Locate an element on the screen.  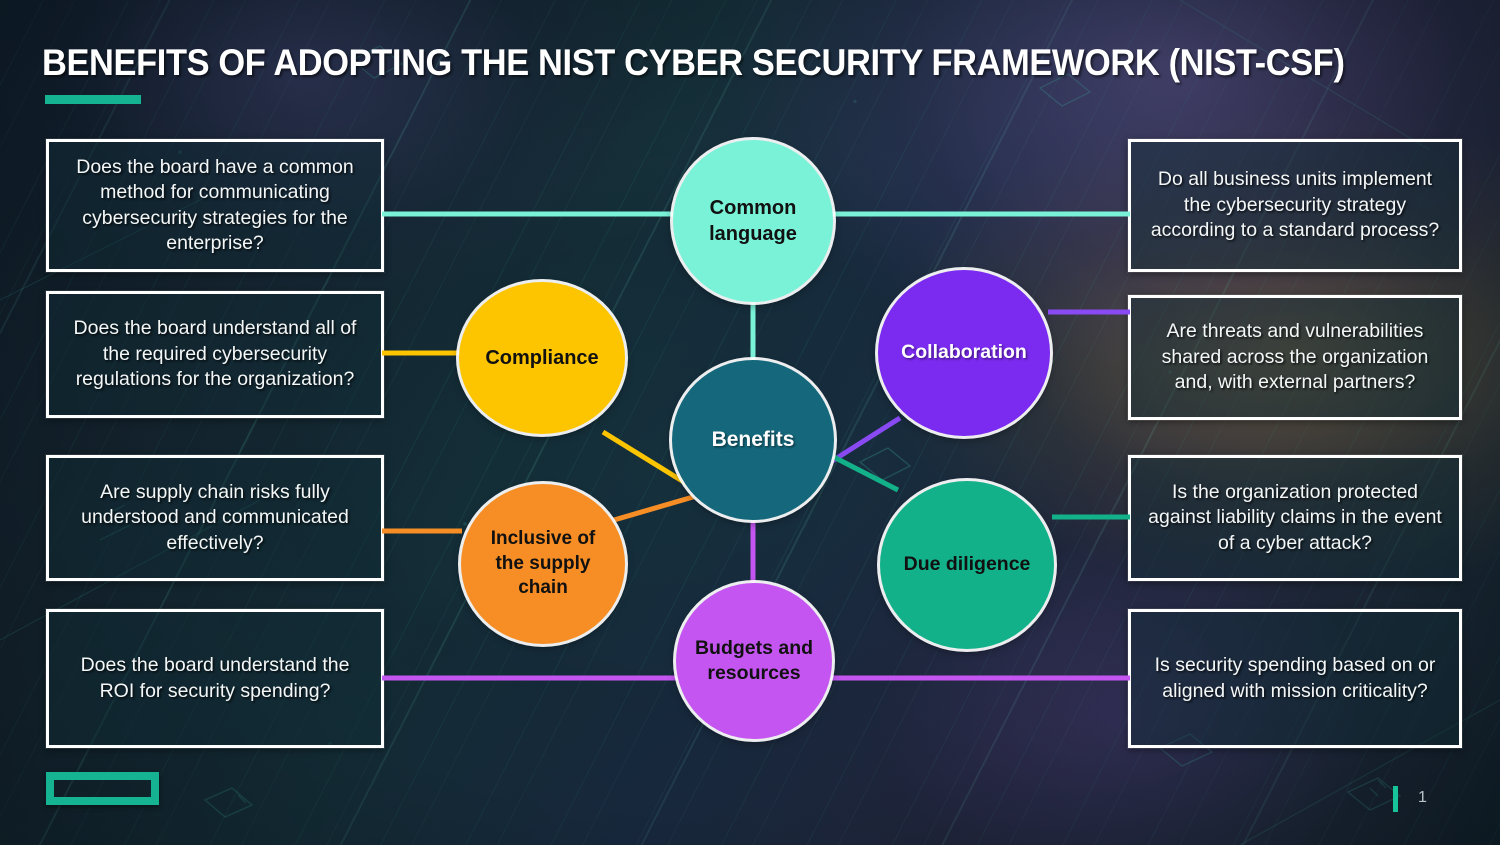
node-label: Compliance is located at coordinates (542, 358).